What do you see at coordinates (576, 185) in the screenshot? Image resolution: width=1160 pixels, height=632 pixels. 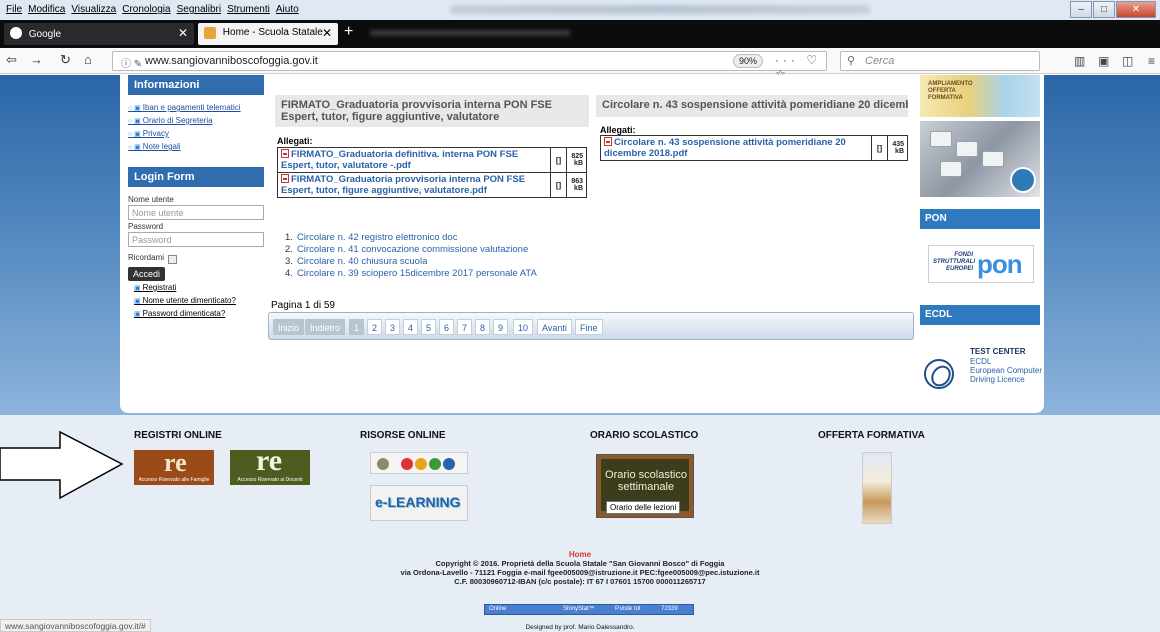 I see `attachment-size: 863 kB` at bounding box center [576, 185].